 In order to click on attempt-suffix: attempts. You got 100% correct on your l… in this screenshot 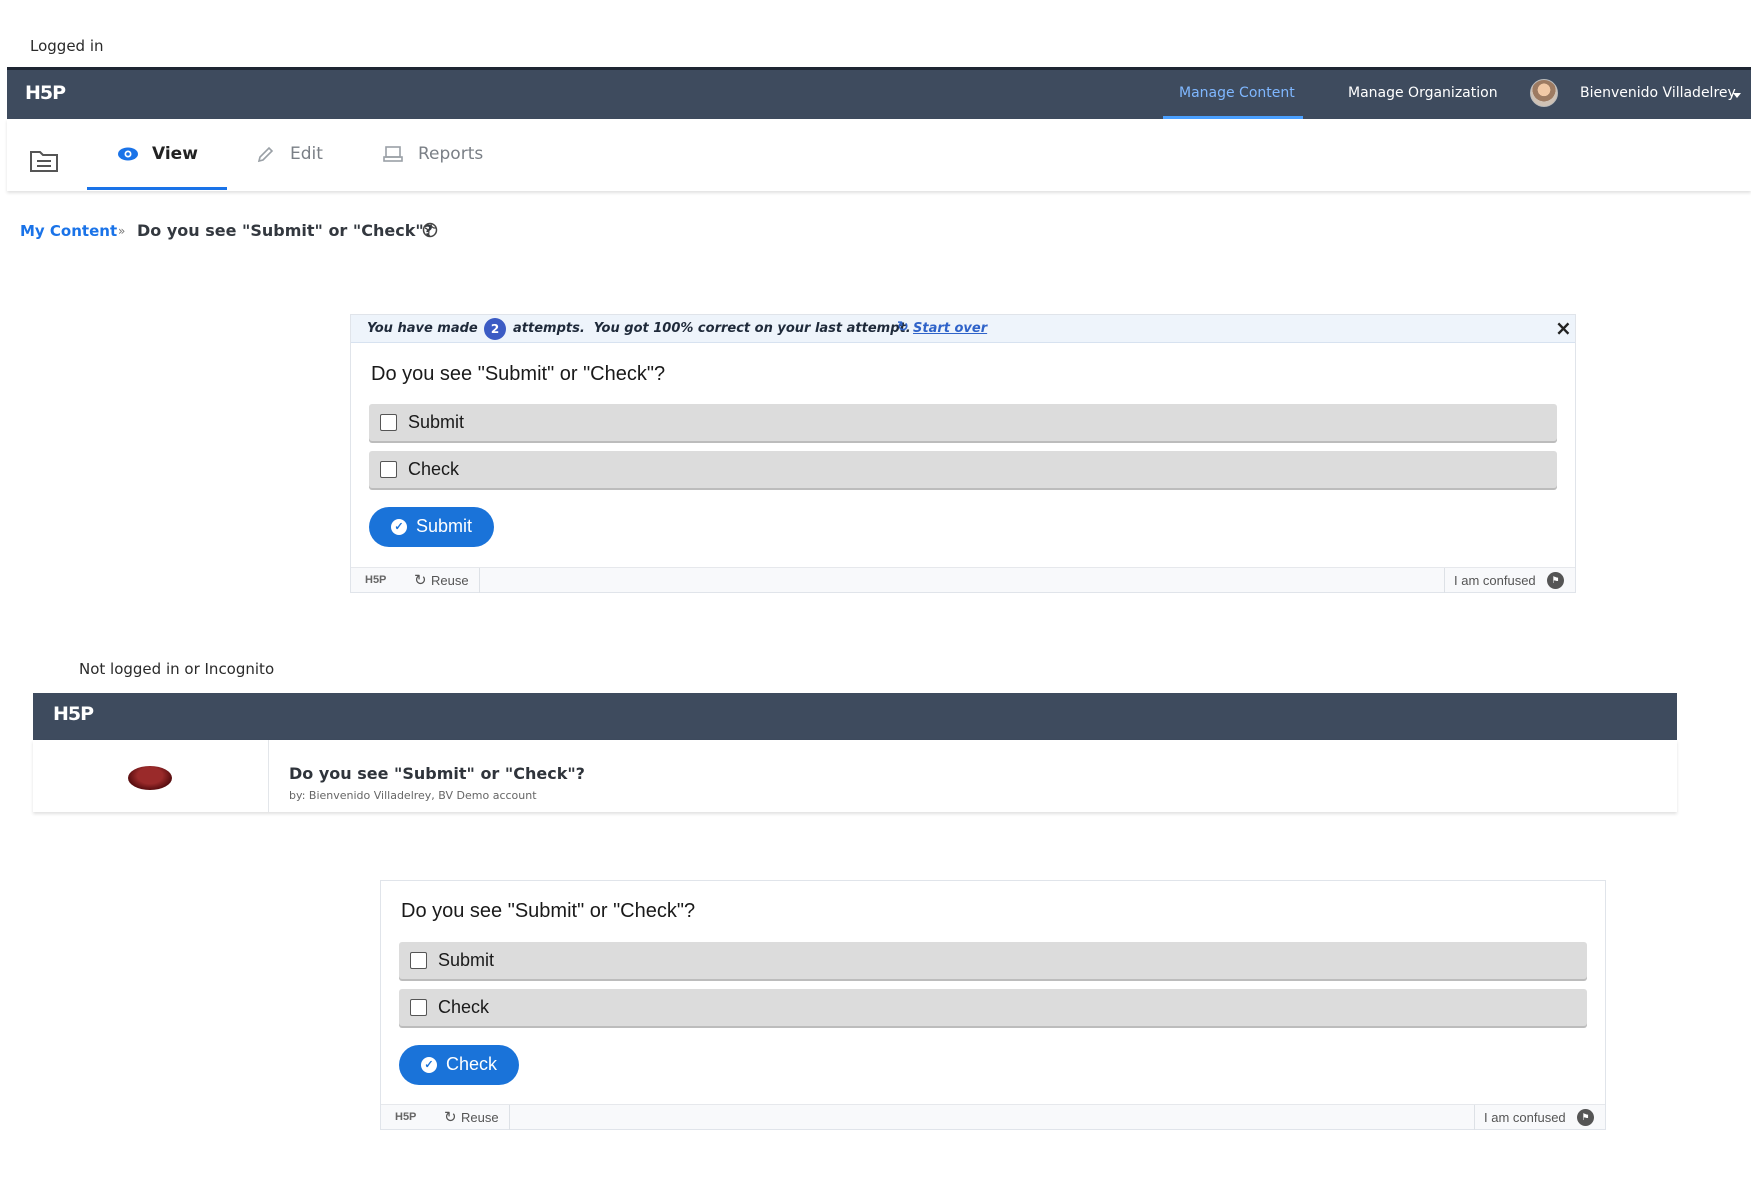, I will do `click(712, 328)`.